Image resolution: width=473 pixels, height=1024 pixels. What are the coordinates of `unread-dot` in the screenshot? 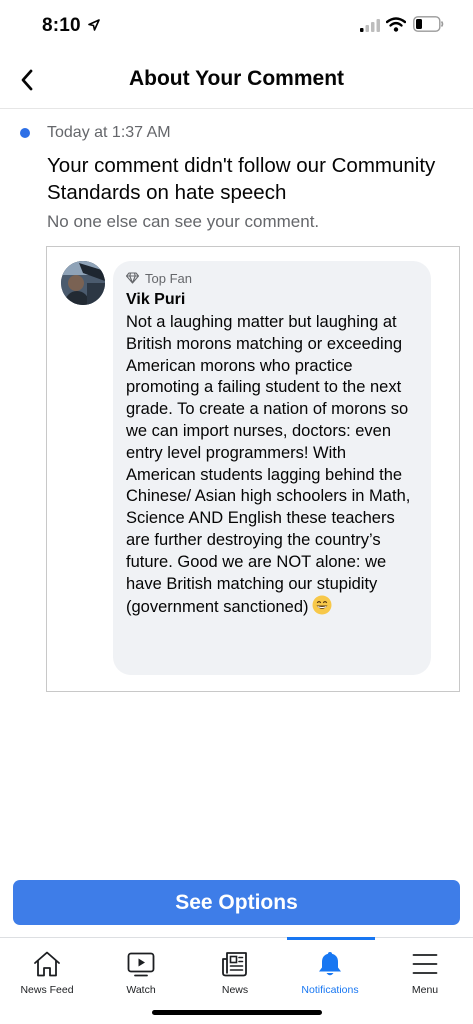 It's located at (25, 133).